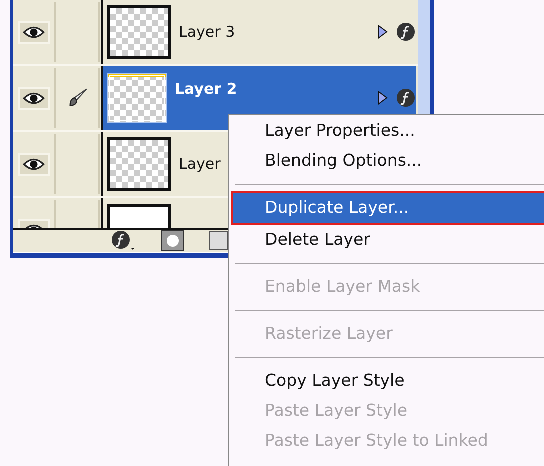 Image resolution: width=544 pixels, height=466 pixels. Describe the element at coordinates (200, 164) in the screenshot. I see `layer-name: Layer` at that location.